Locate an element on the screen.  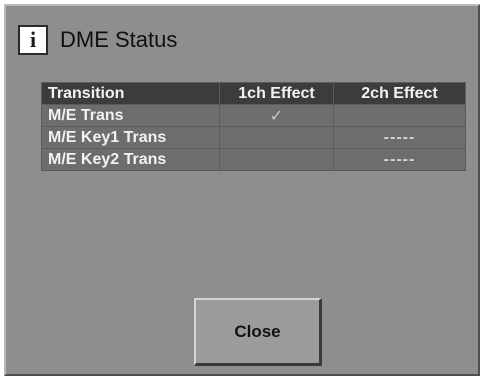
close-button: Close is located at coordinates (258, 332).